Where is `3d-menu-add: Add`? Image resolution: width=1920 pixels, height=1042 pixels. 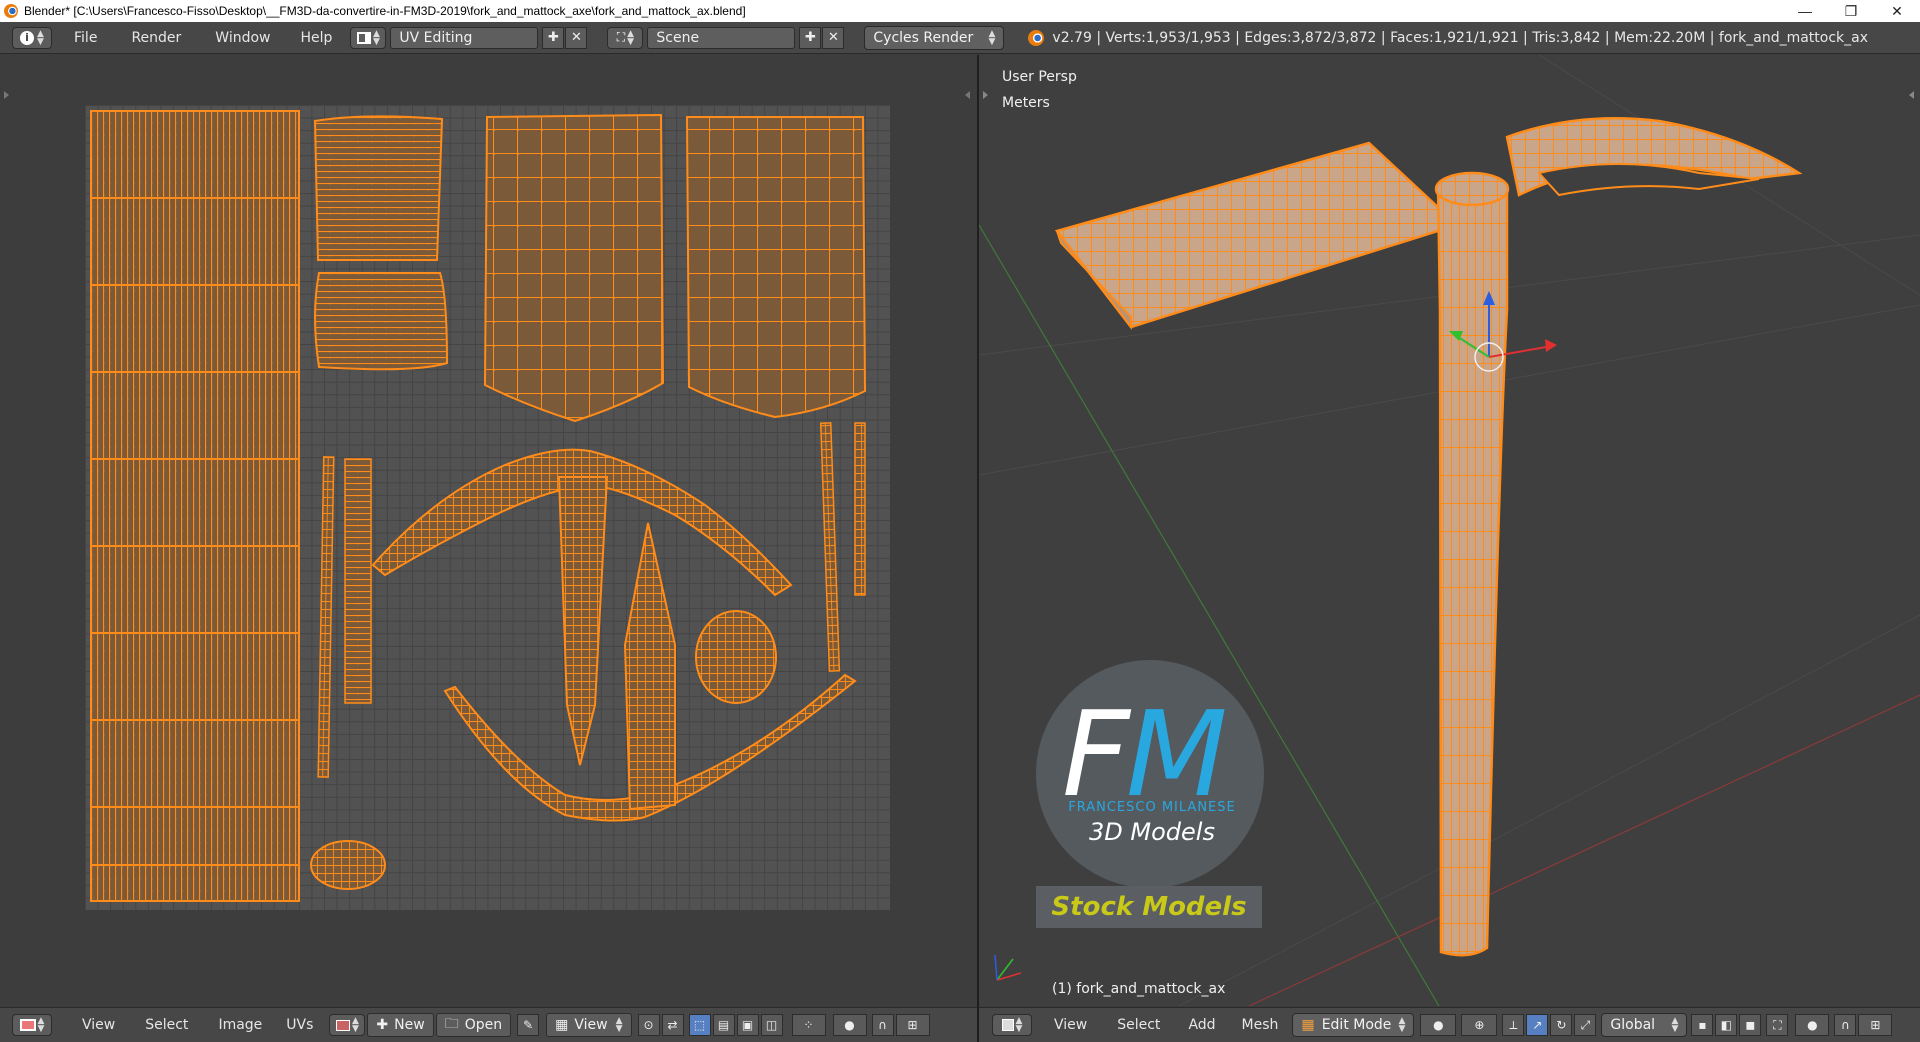
3d-menu-add: Add is located at coordinates (1201, 1025).